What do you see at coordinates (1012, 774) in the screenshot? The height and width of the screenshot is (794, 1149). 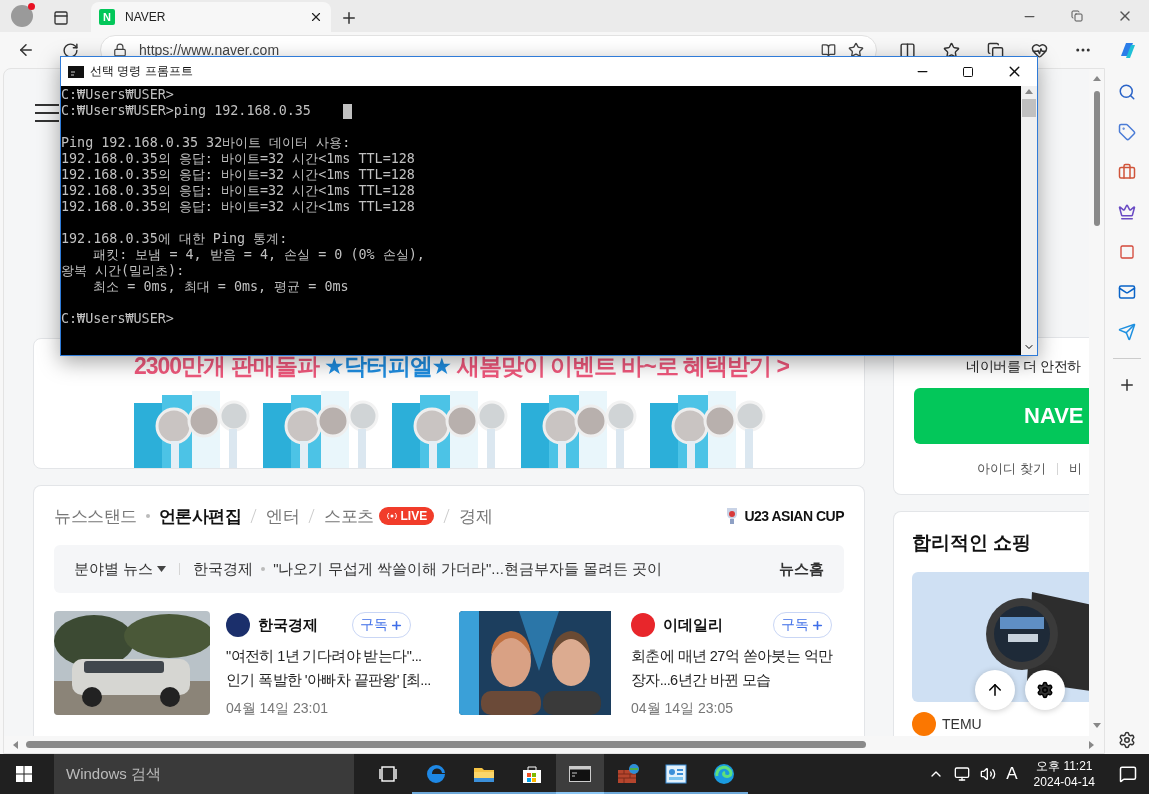 I see `ime-indicator: A` at bounding box center [1012, 774].